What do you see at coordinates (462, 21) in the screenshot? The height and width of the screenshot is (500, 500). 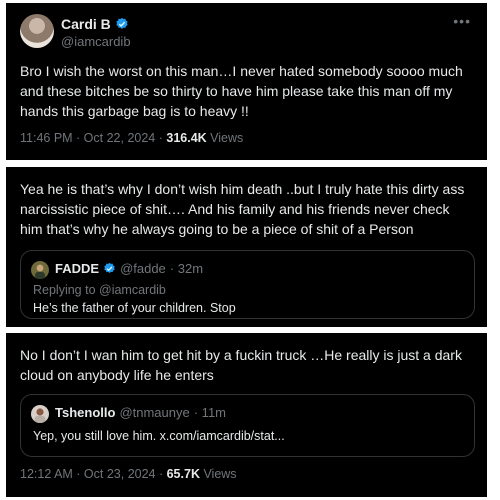 I see `ellipsis-icon: •••` at bounding box center [462, 21].